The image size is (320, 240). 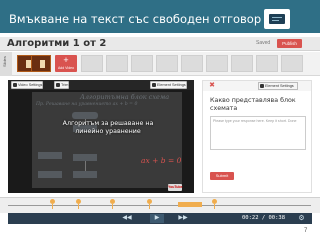 What do you see at coordinates (87, 104) in the screenshot?
I see `background-subtitle: Пр. Решаване на уравнението ax + b = 0` at bounding box center [87, 104].